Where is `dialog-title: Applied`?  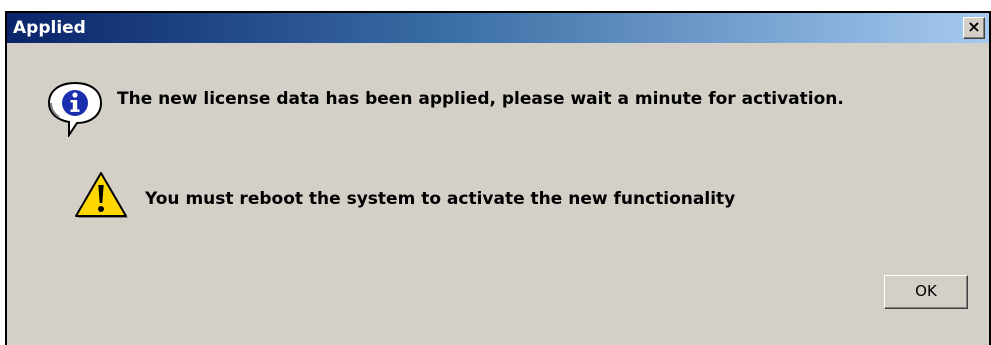
dialog-title: Applied is located at coordinates (49, 28).